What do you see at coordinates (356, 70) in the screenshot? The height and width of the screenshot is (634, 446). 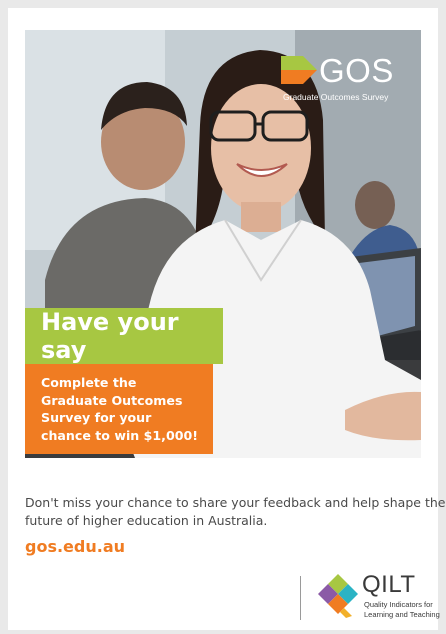 I see `gos-wordmark: GOS` at bounding box center [356, 70].